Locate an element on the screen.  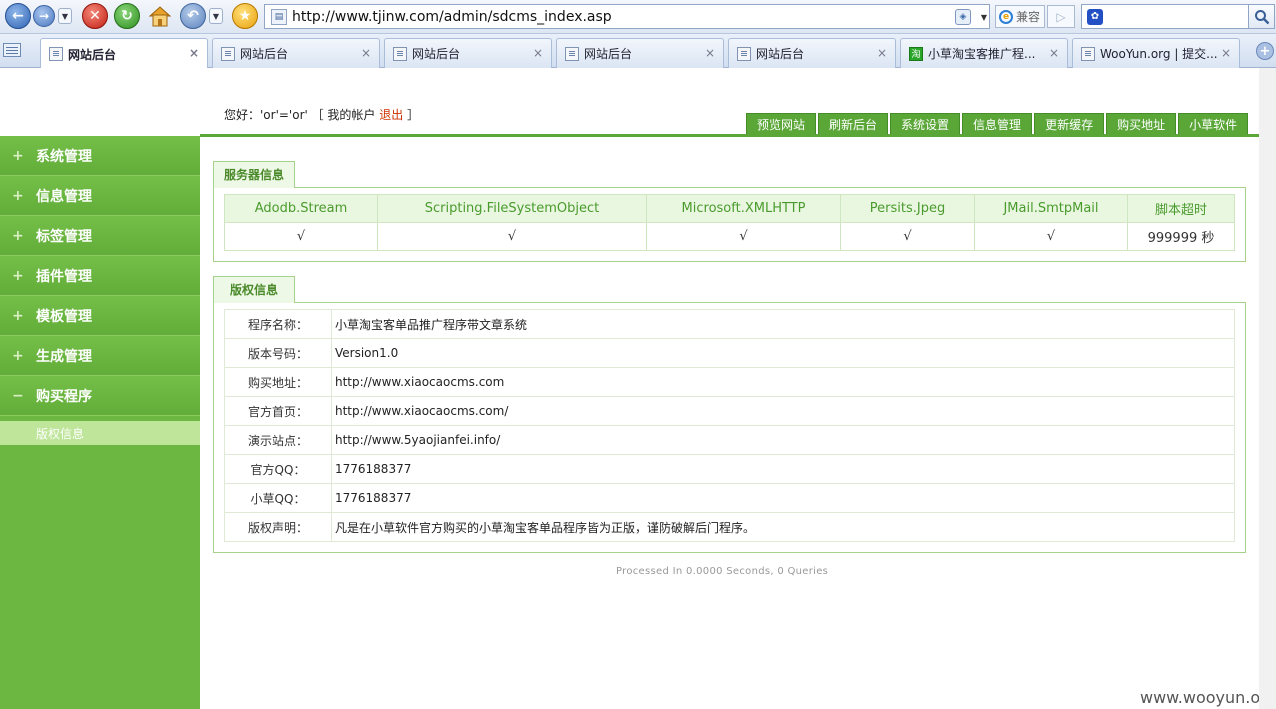
table-row: 小草QQ： 1776188377 is located at coordinates (729, 498).